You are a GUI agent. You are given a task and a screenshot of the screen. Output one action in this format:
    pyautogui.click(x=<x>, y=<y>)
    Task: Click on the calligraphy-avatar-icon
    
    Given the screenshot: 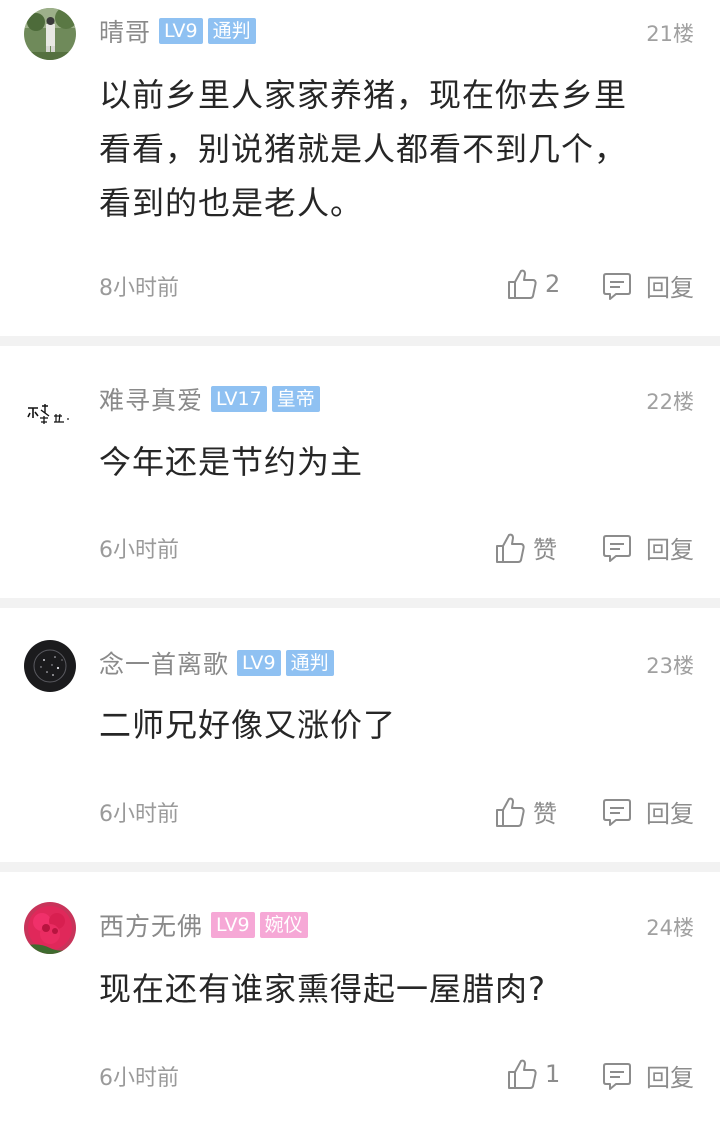 What is the action you would take?
    pyautogui.click(x=50, y=412)
    